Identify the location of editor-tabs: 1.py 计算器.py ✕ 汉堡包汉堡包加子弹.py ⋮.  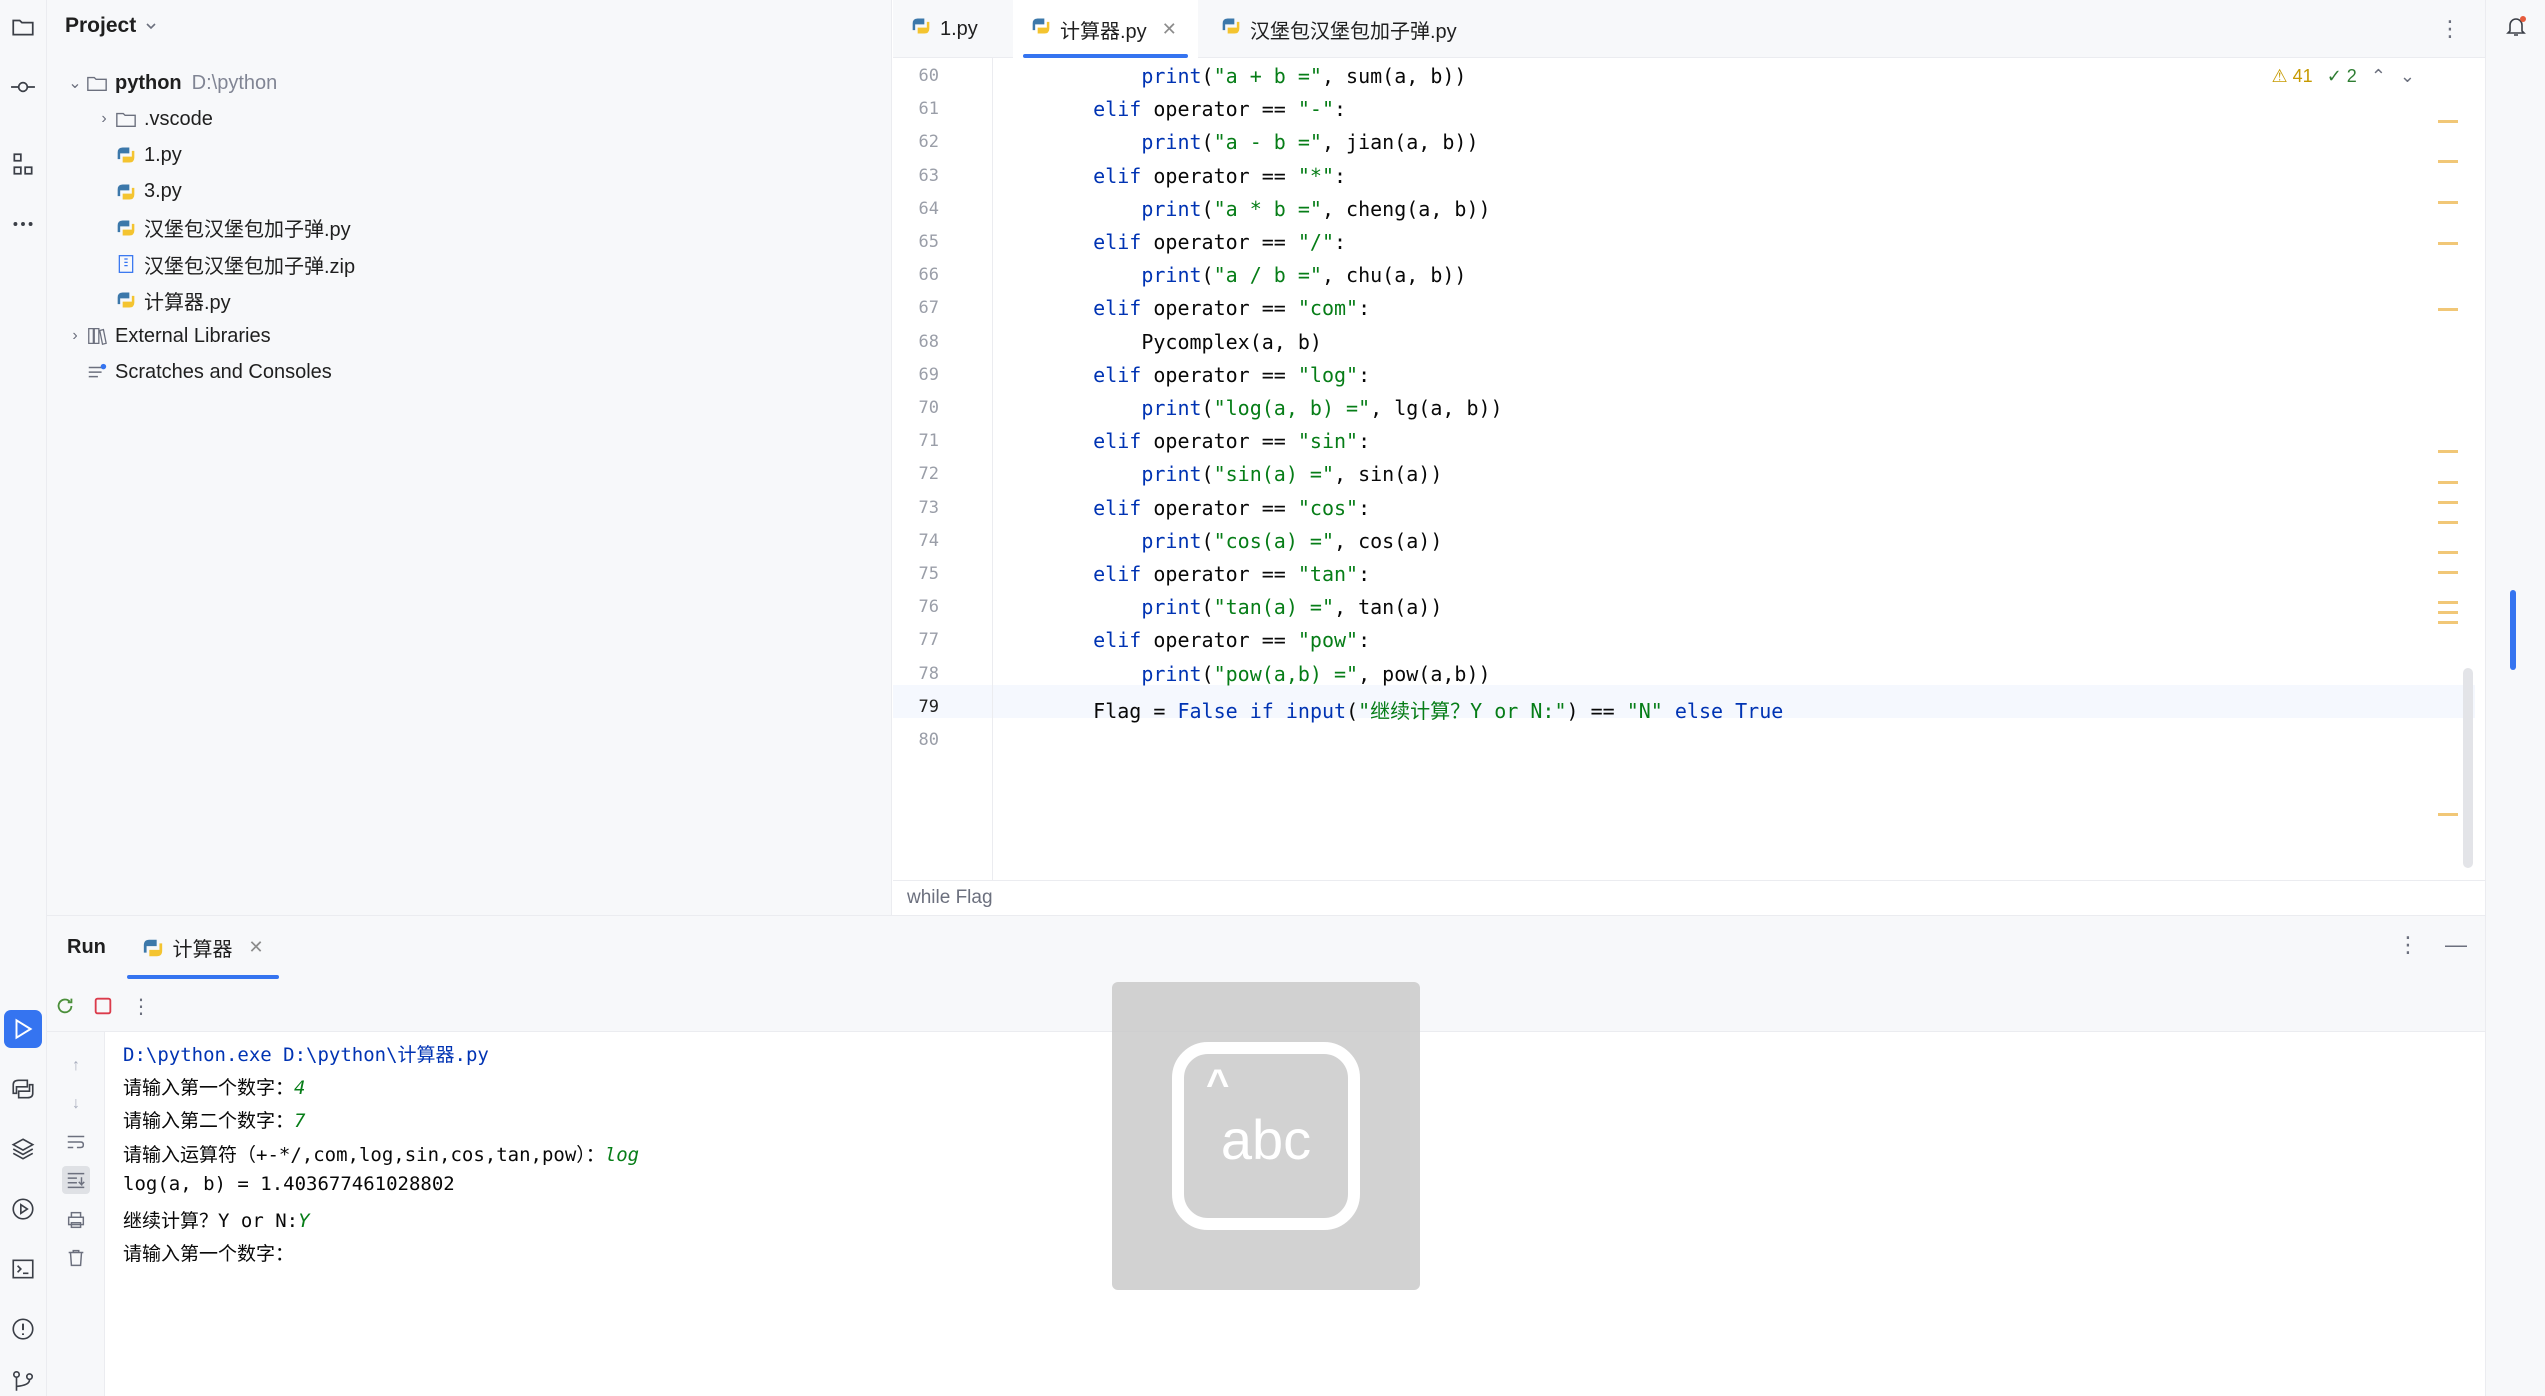
(1689, 29).